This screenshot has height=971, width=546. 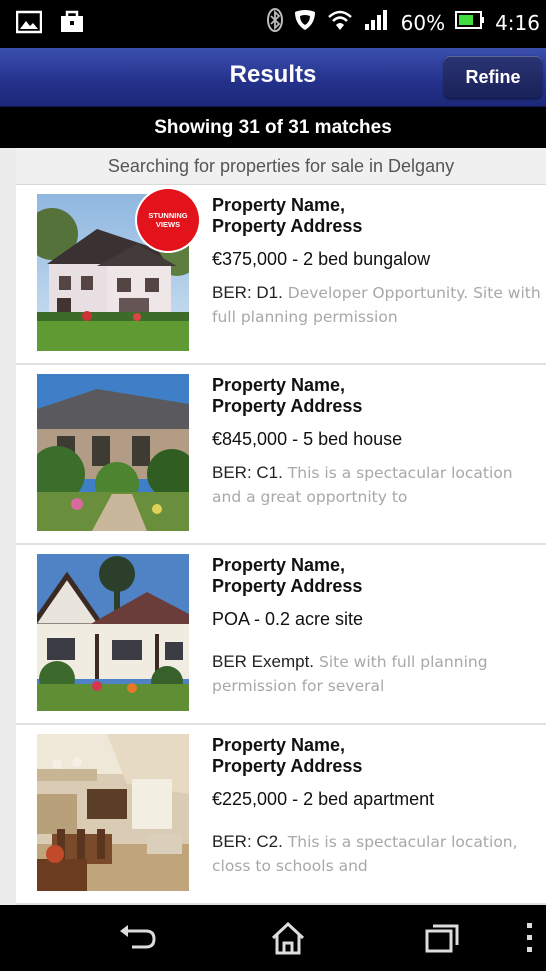 What do you see at coordinates (493, 77) in the screenshot?
I see `refine-button: Refine` at bounding box center [493, 77].